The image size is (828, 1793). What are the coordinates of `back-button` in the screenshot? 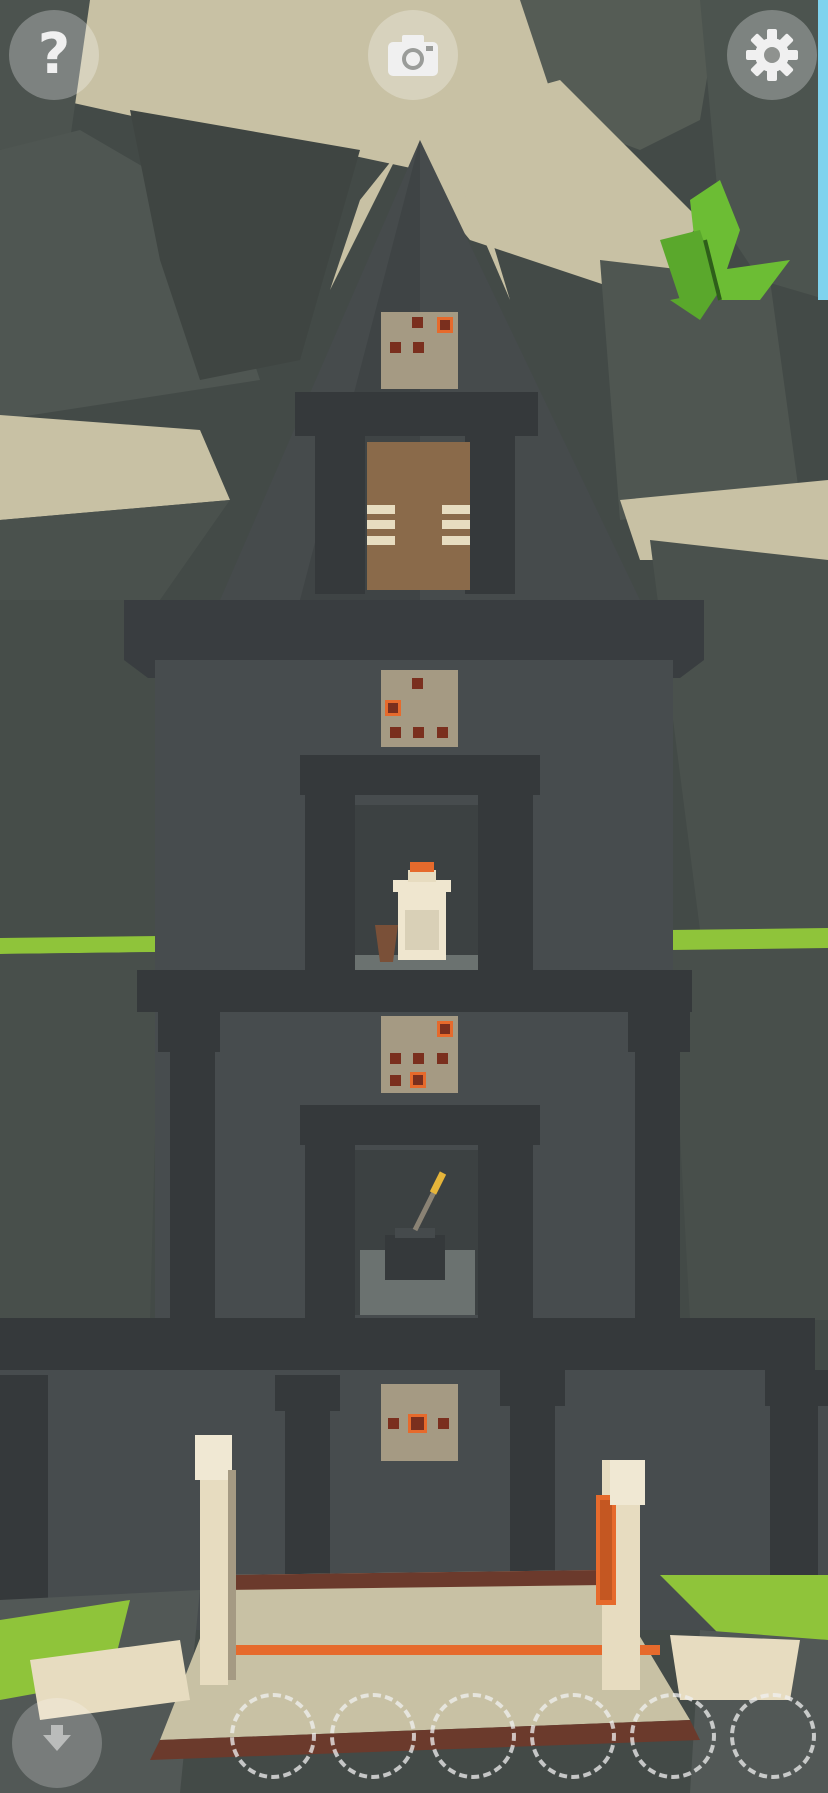 It's located at (57, 1743).